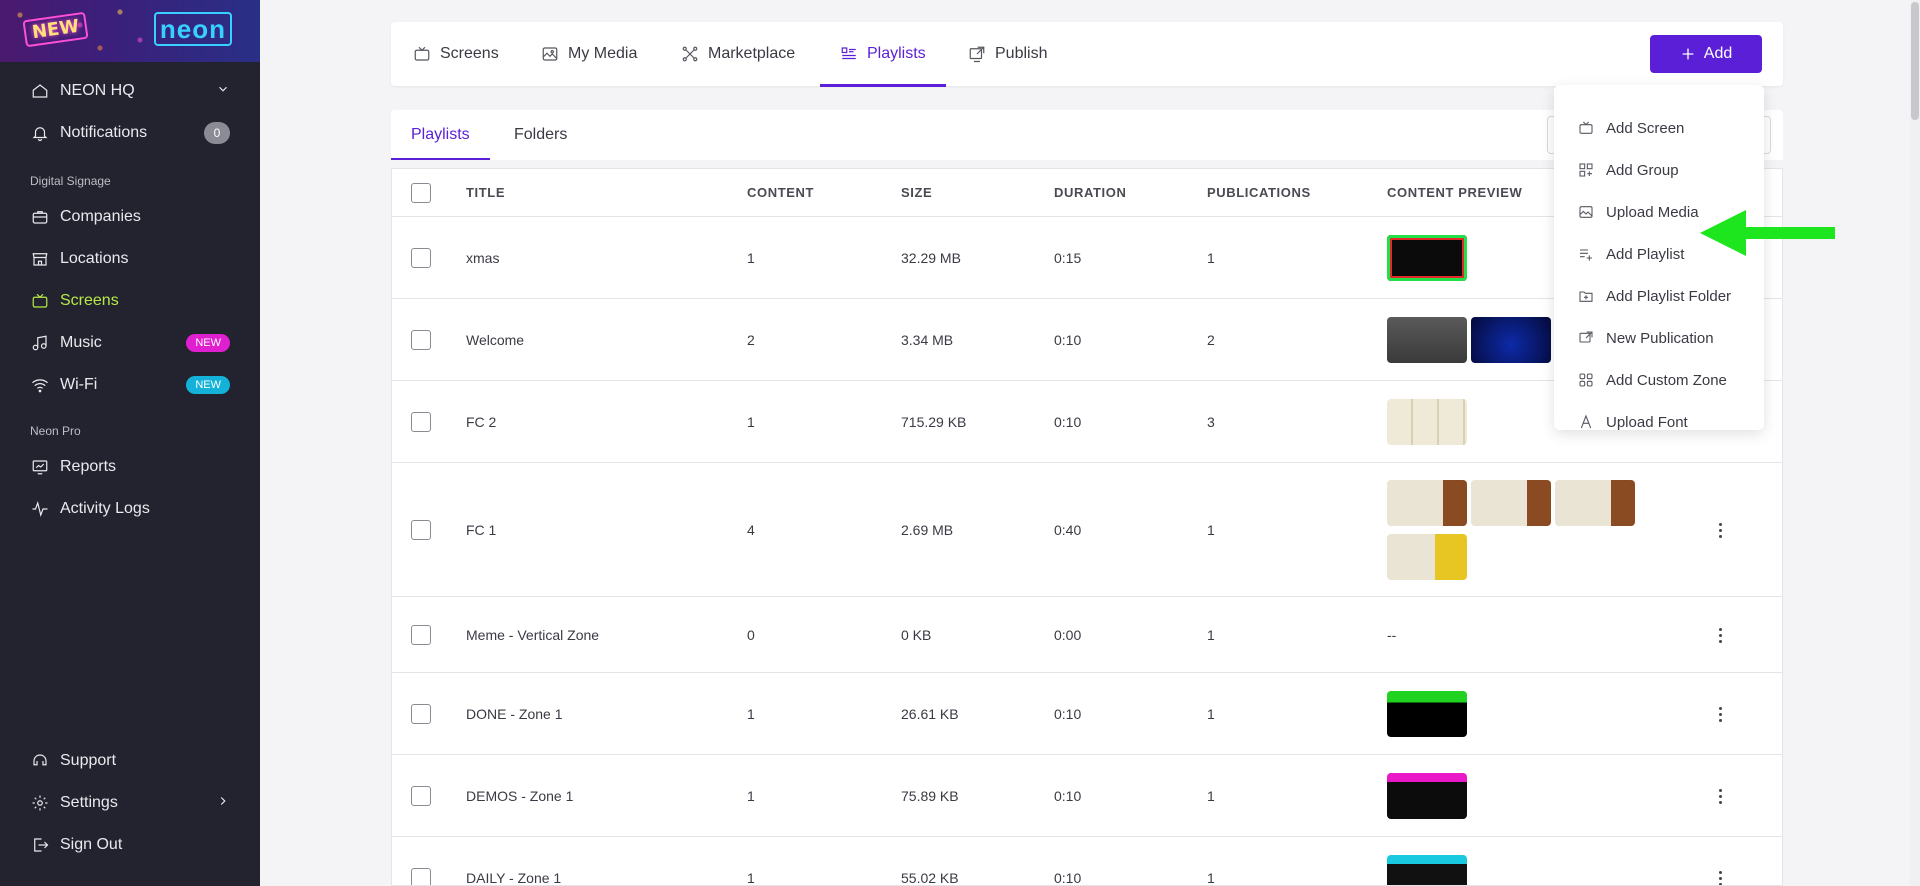 This screenshot has width=1920, height=886. What do you see at coordinates (1659, 170) in the screenshot?
I see `menu-add-group: Add Group` at bounding box center [1659, 170].